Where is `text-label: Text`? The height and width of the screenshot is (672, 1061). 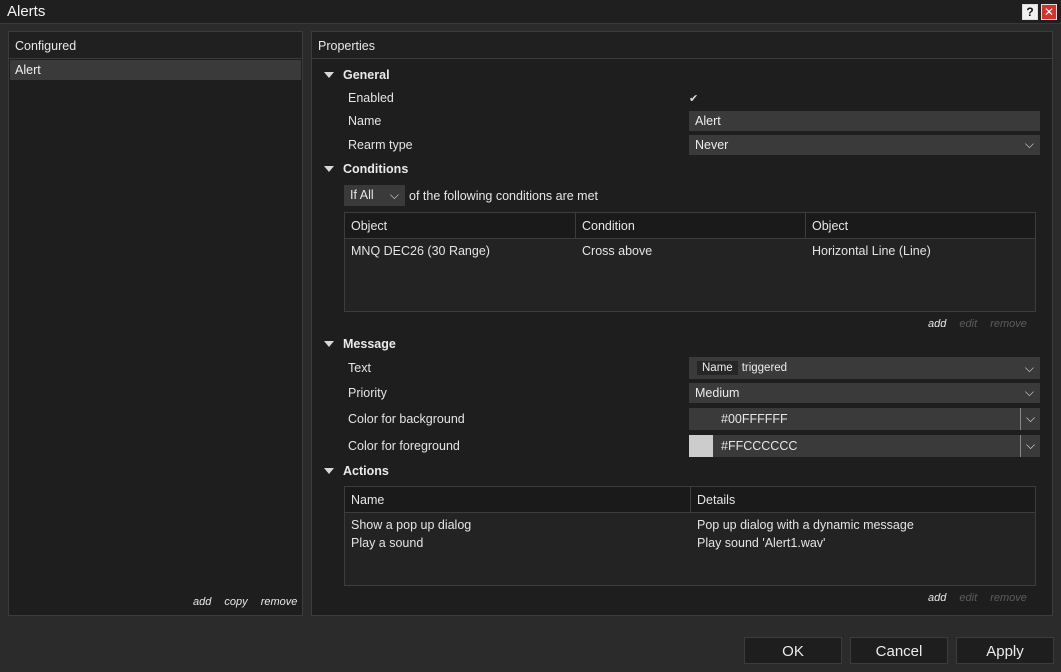 text-label: Text is located at coordinates (359, 368).